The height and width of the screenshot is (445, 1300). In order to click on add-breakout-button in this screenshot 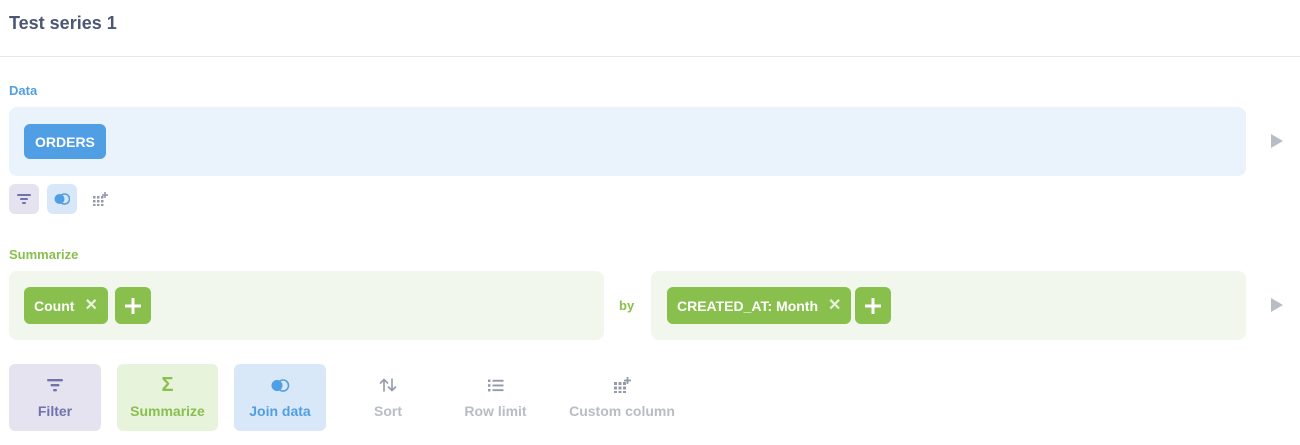, I will do `click(873, 305)`.